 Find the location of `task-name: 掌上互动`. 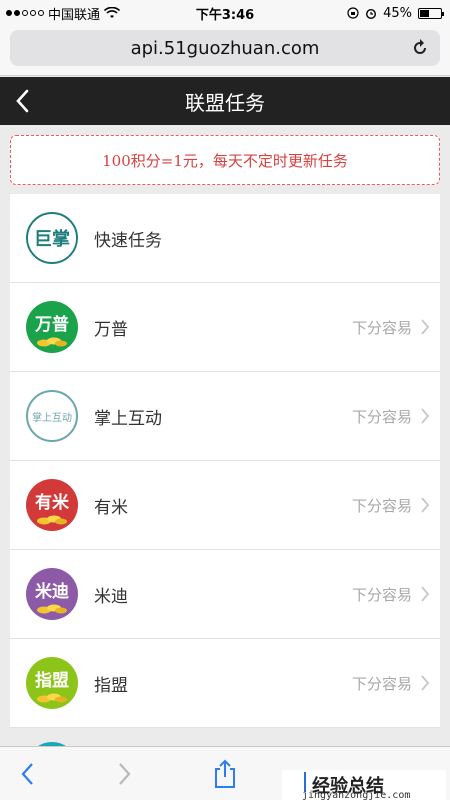

task-name: 掌上互动 is located at coordinates (128, 418).